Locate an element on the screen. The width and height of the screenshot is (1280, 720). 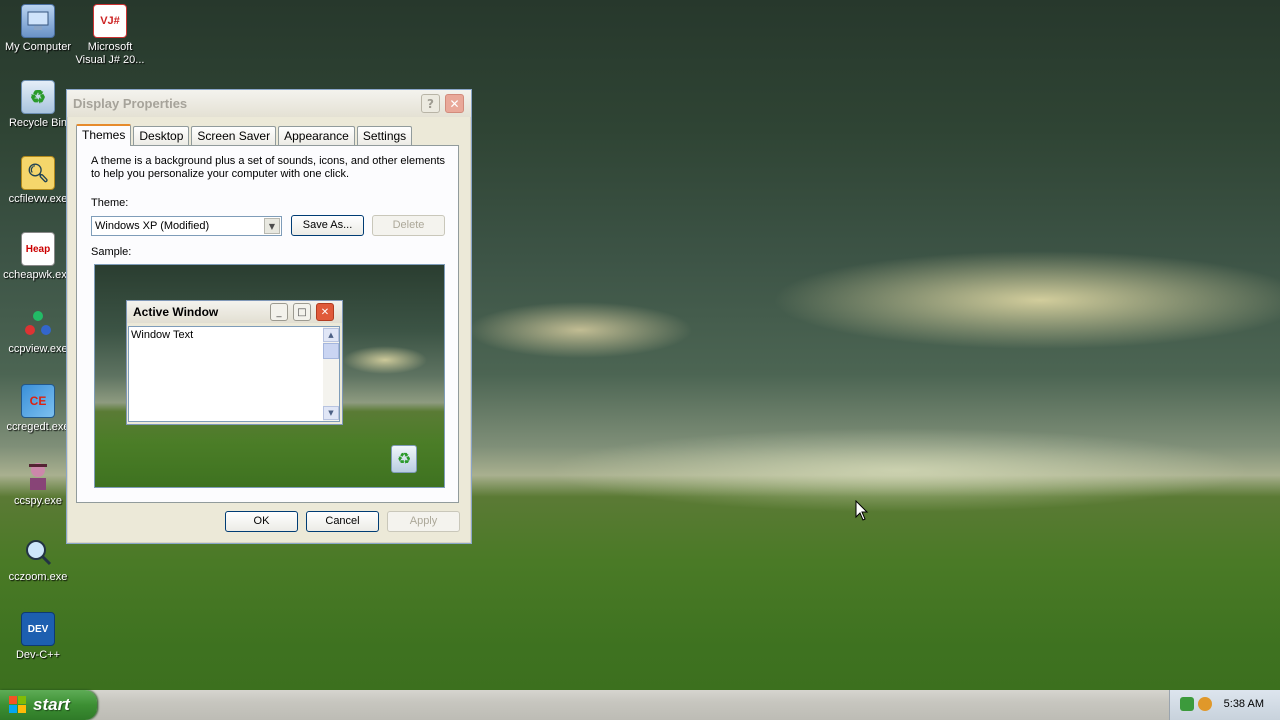
tab-appearance: Appearance is located at coordinates (316, 135).